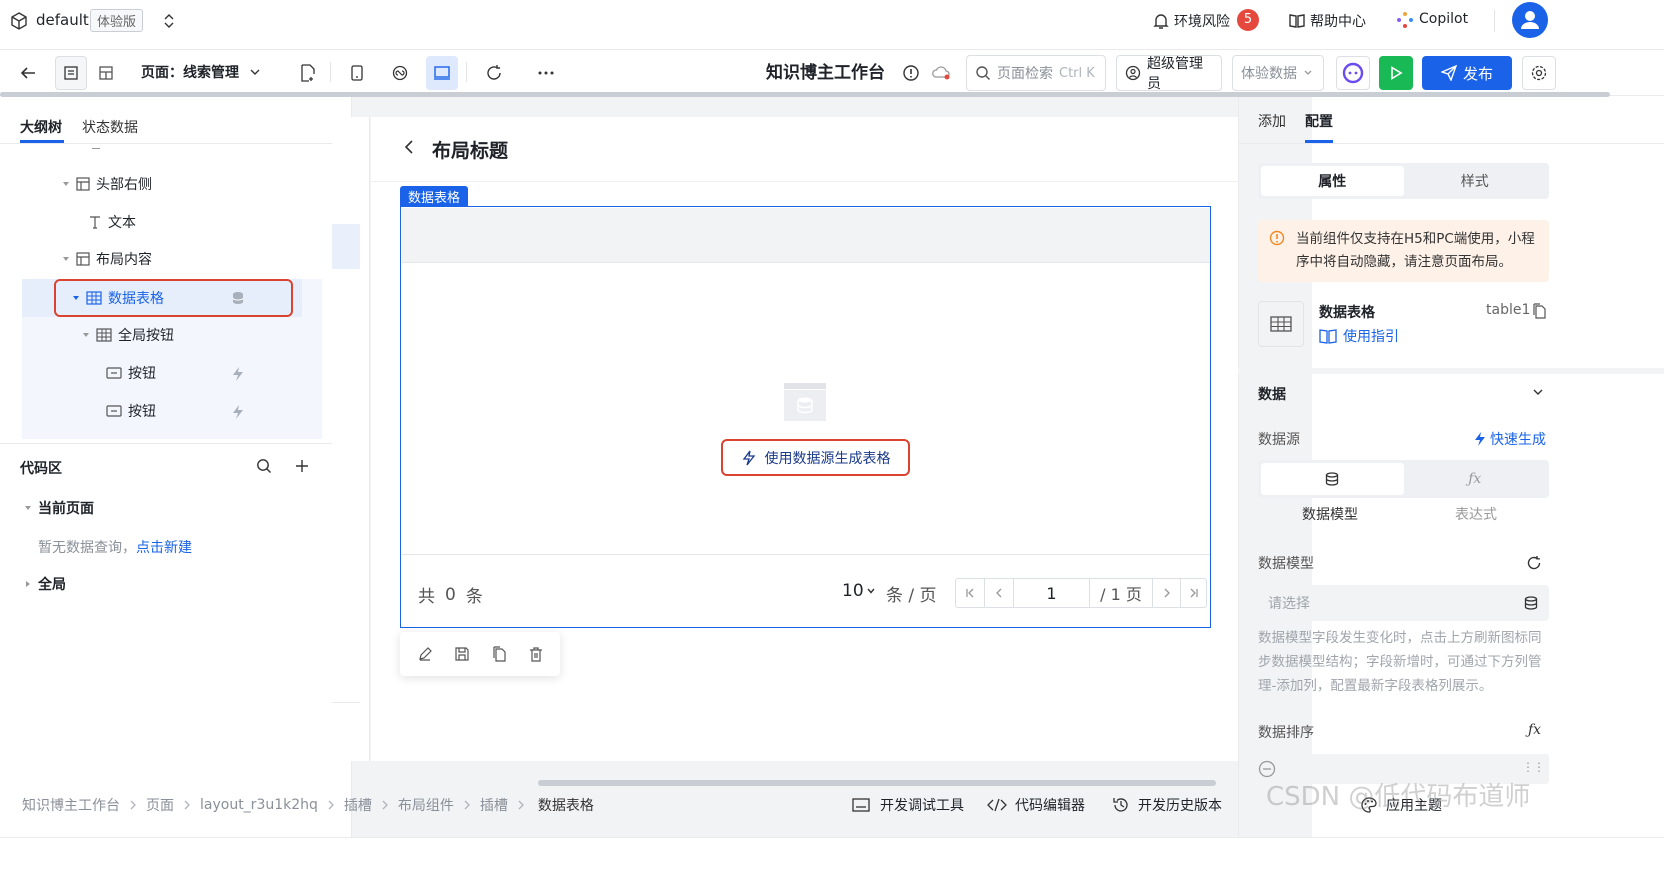 This screenshot has height=870, width=1664. Describe the element at coordinates (565, 805) in the screenshot. I see `breadcrumb-item: 数据表格` at that location.